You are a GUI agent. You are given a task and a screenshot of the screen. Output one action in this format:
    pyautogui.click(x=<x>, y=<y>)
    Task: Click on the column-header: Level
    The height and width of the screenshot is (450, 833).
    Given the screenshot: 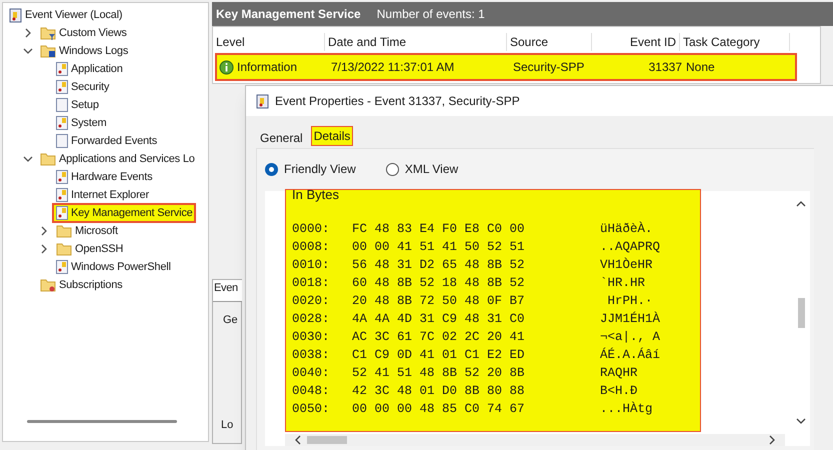 What is the action you would take?
    pyautogui.click(x=269, y=42)
    